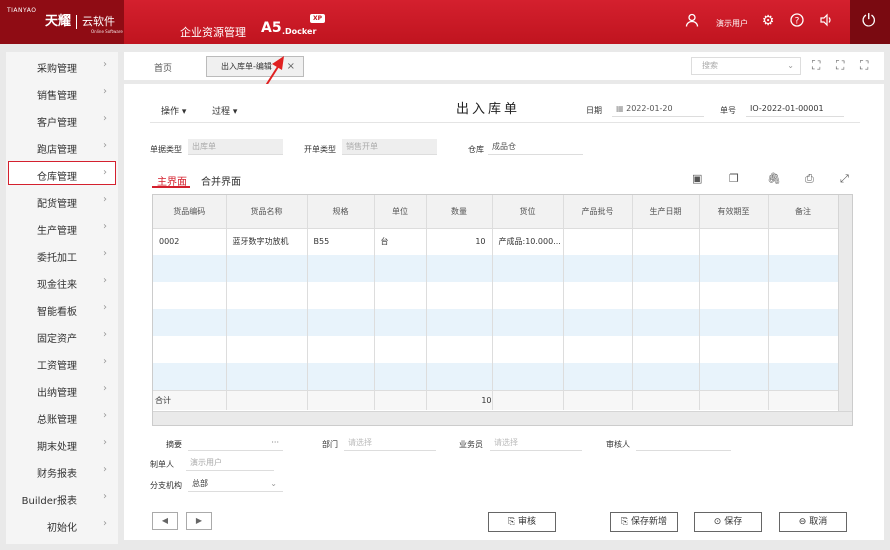 The height and width of the screenshot is (550, 890). What do you see at coordinates (267, 241) in the screenshot?
I see `table-cell: 蓝牙数字功放机` at bounding box center [267, 241].